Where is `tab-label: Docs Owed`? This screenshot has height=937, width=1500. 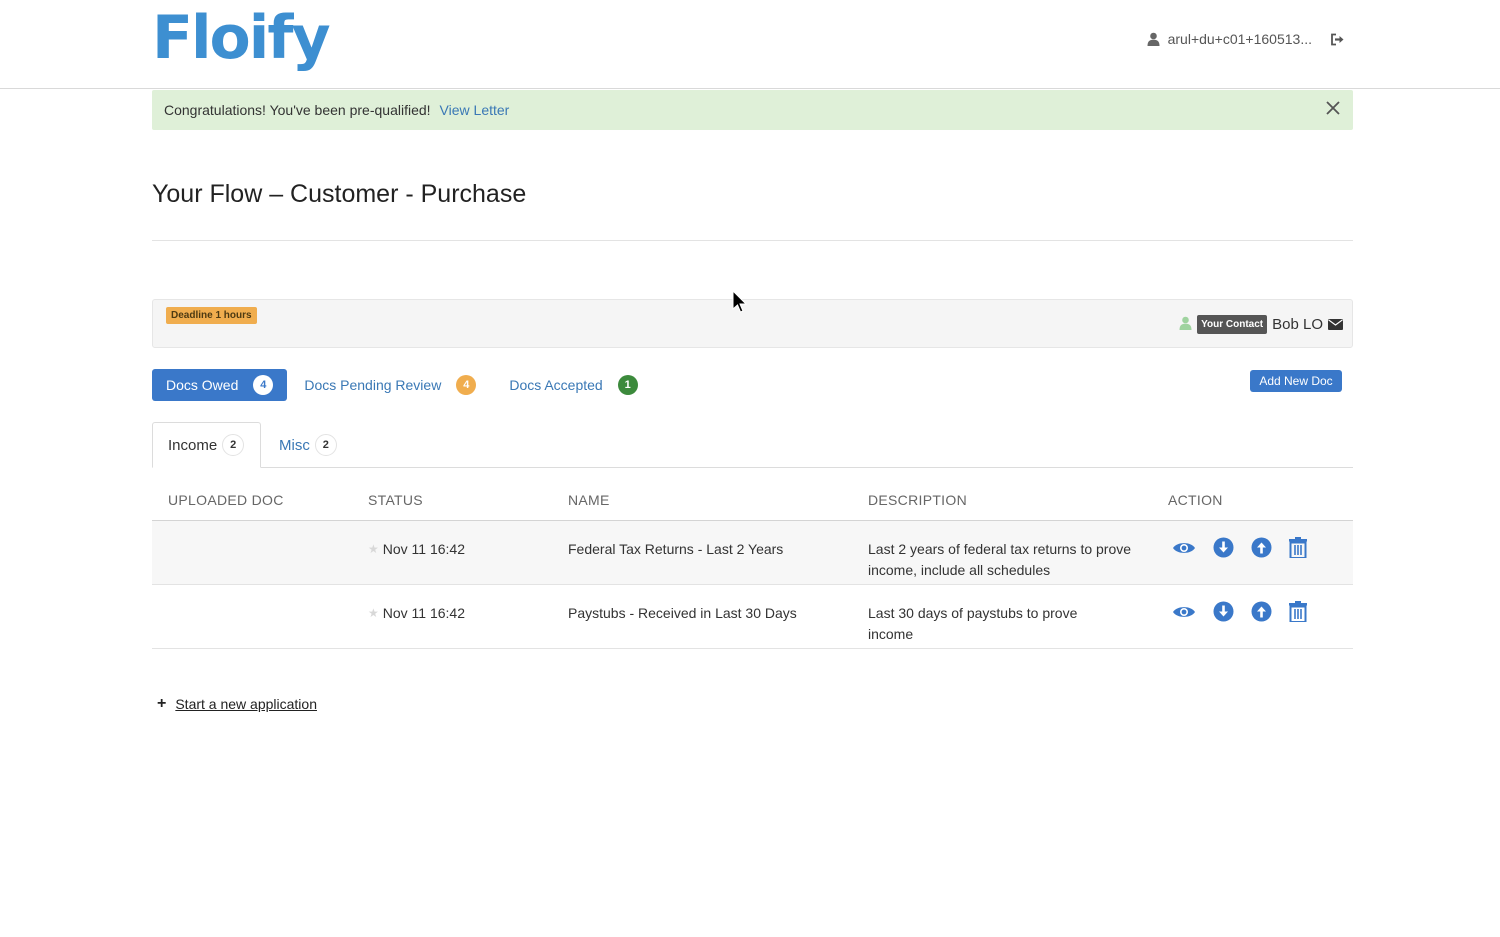
tab-label: Docs Owed is located at coordinates (202, 385).